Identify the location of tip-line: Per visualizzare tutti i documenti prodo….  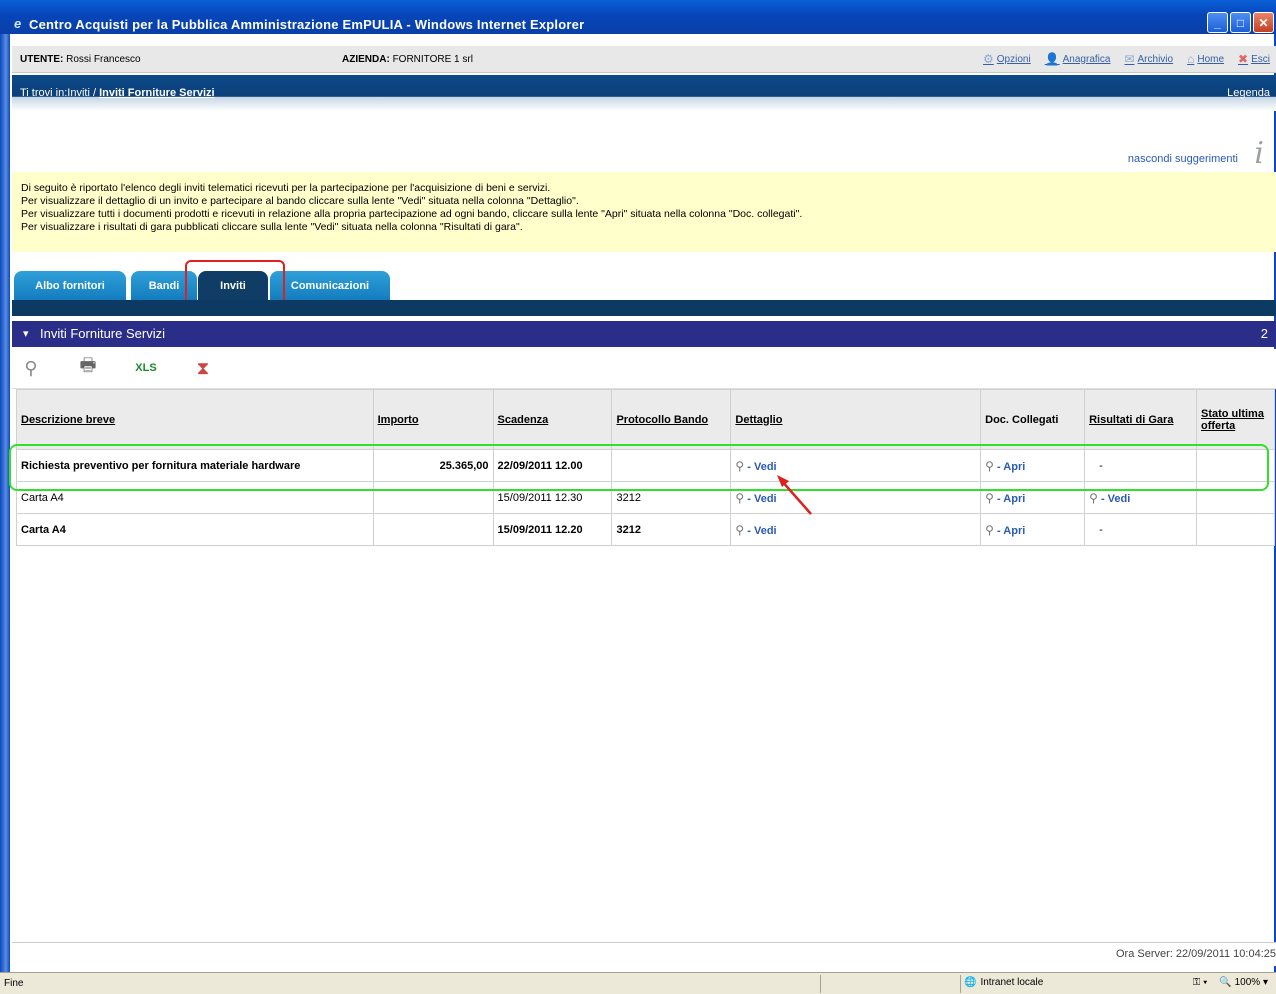
(412, 214).